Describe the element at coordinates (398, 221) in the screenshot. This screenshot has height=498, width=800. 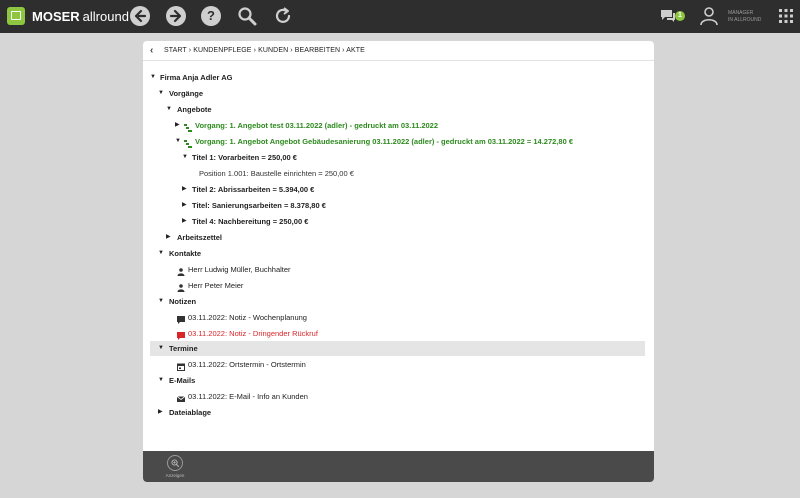
I see `tree-node-titel-4: ▶ Titel 4: Nachbereitung = 250,00 €` at that location.